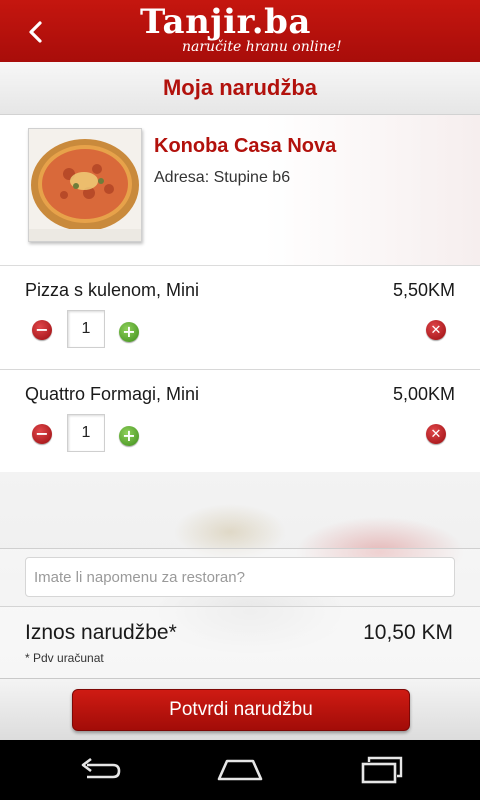  What do you see at coordinates (423, 394) in the screenshot?
I see `item-price: 5,00KM` at bounding box center [423, 394].